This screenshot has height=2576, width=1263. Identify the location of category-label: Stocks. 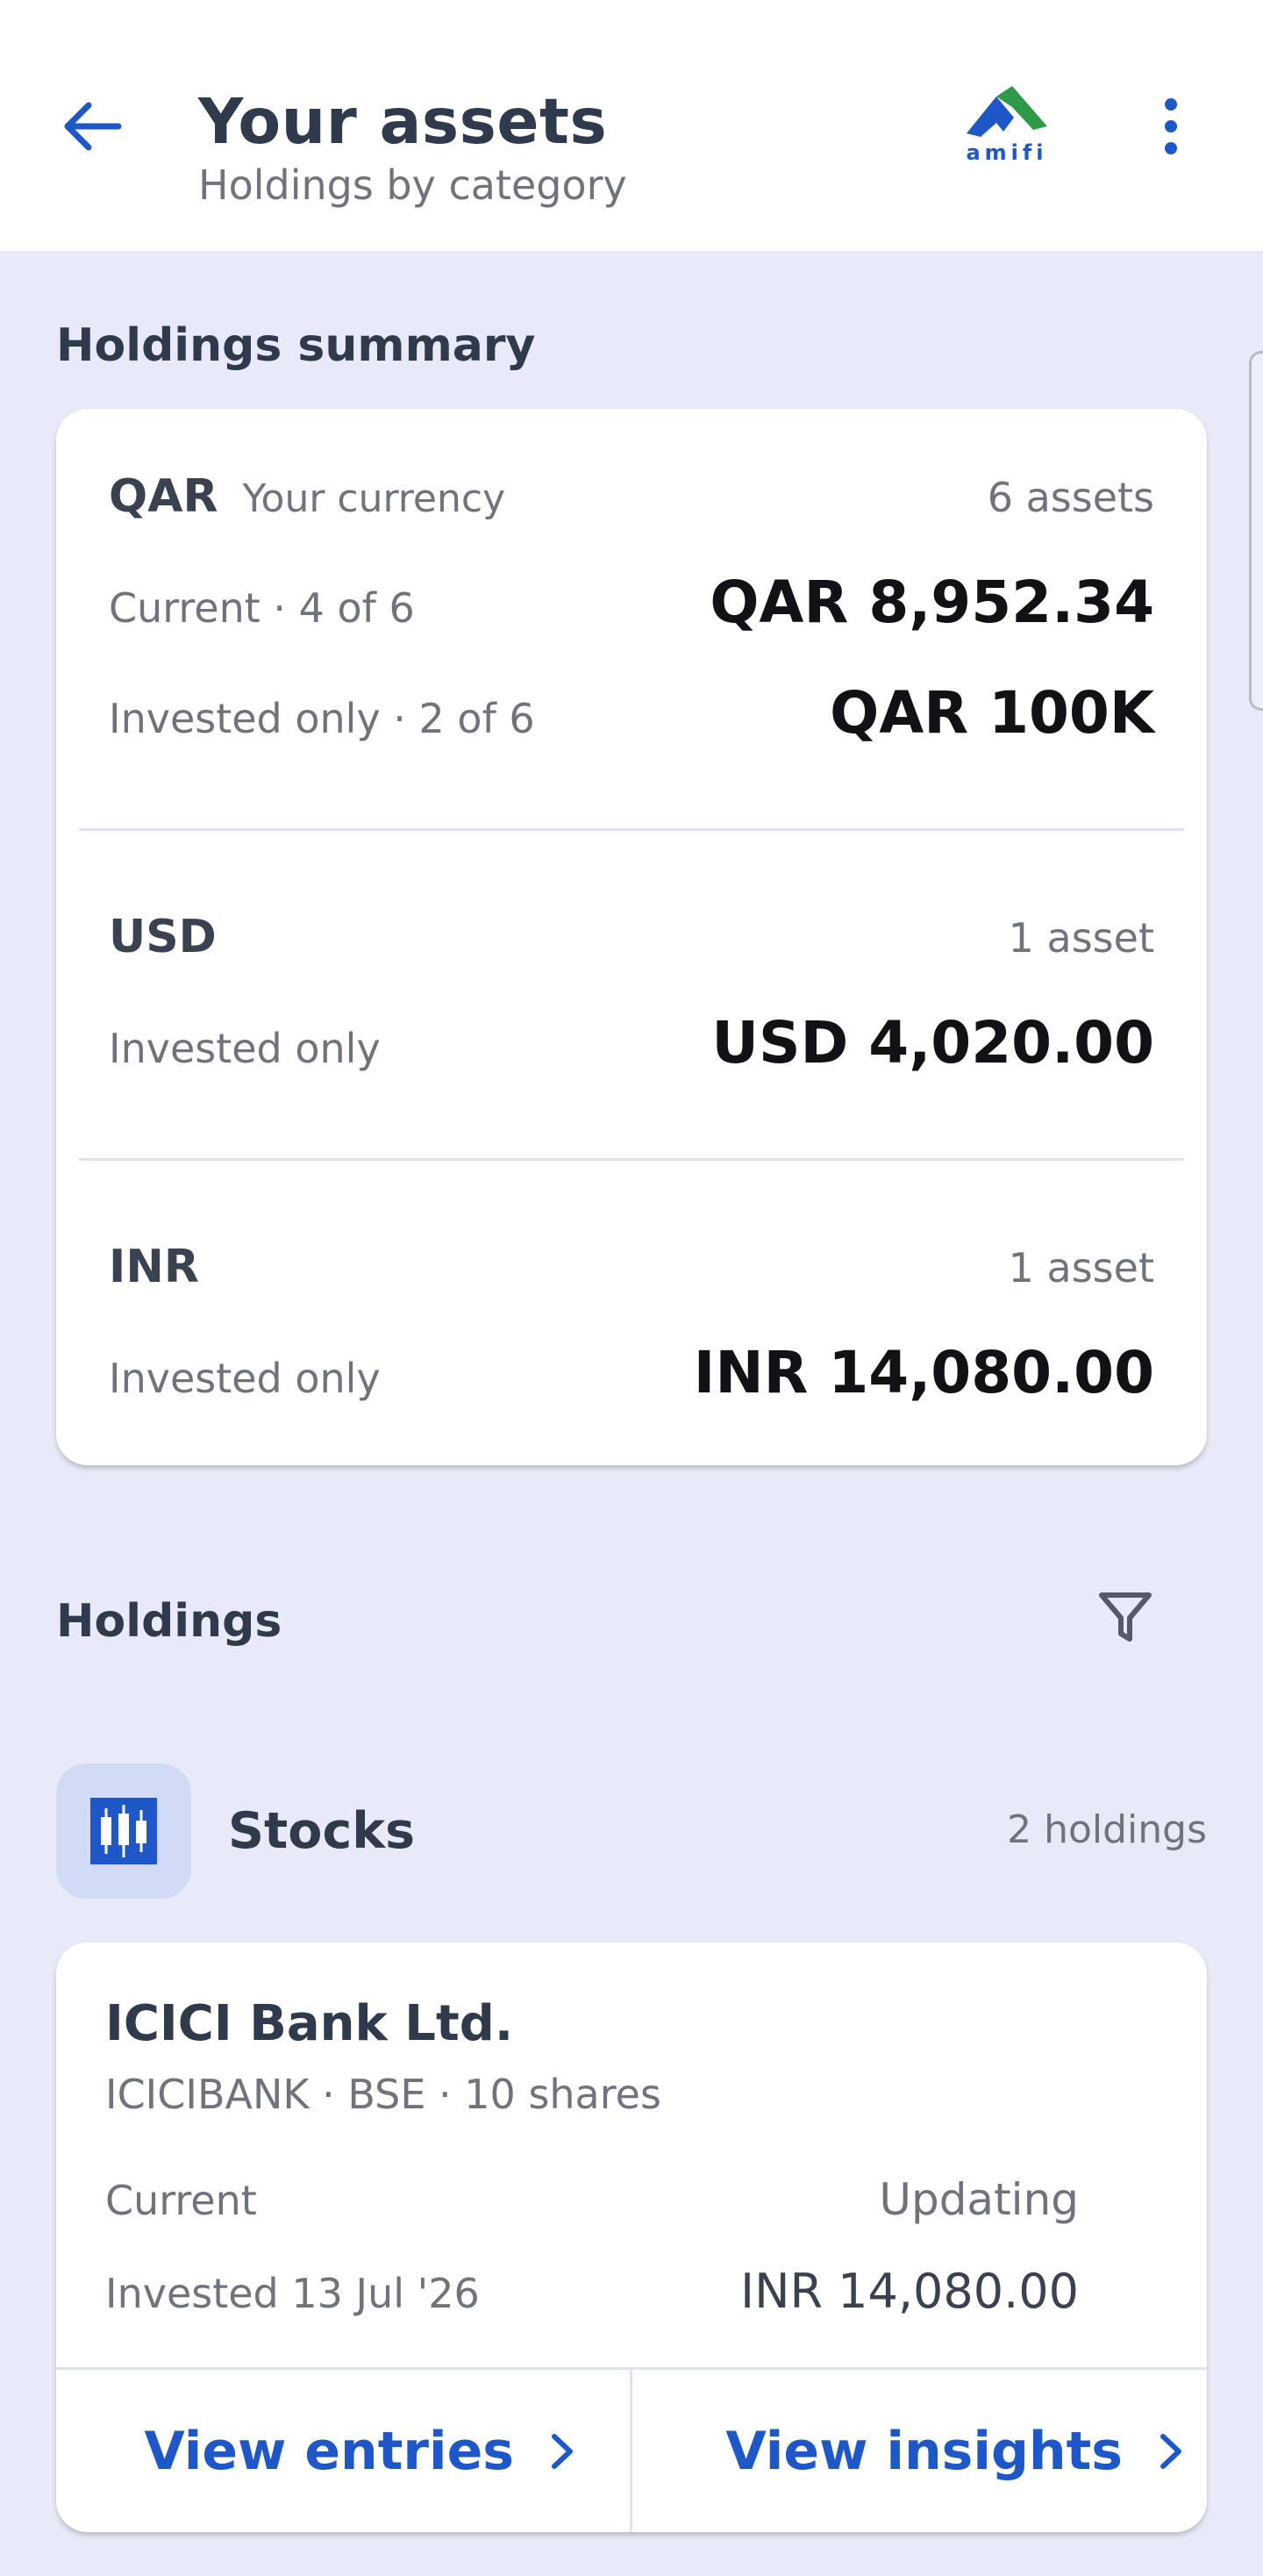
(322, 1831).